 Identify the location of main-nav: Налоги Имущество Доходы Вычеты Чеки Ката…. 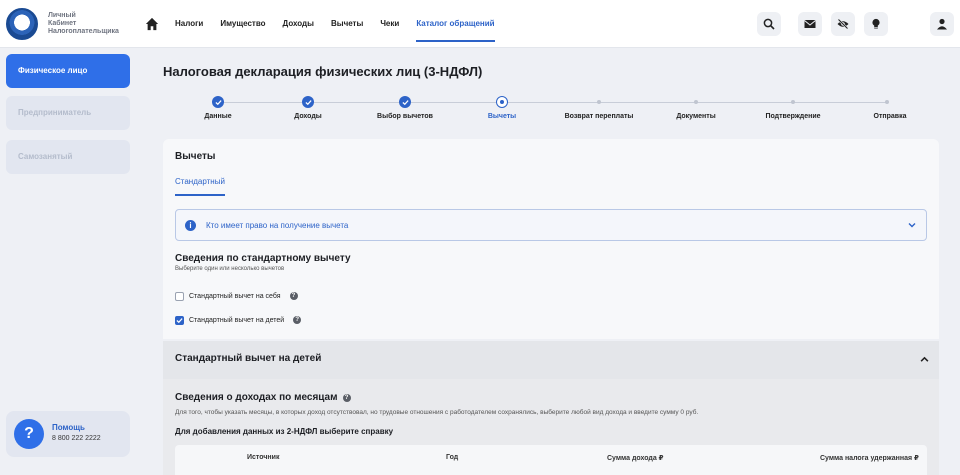
(343, 24).